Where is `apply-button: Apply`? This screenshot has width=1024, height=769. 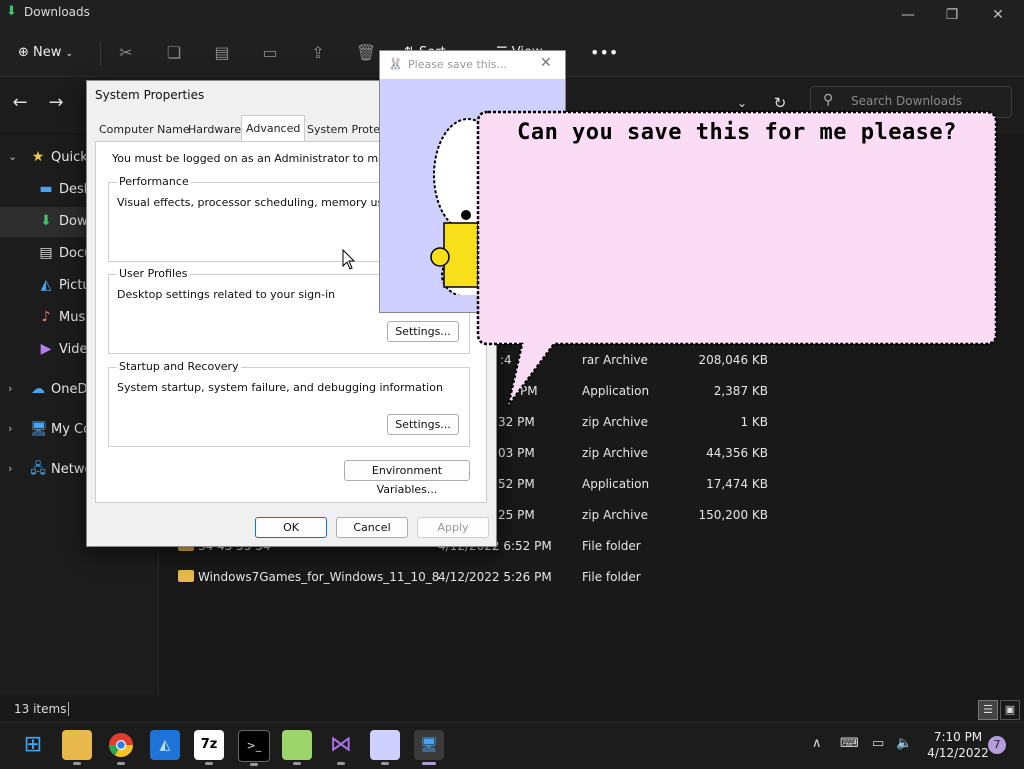 apply-button: Apply is located at coordinates (453, 527).